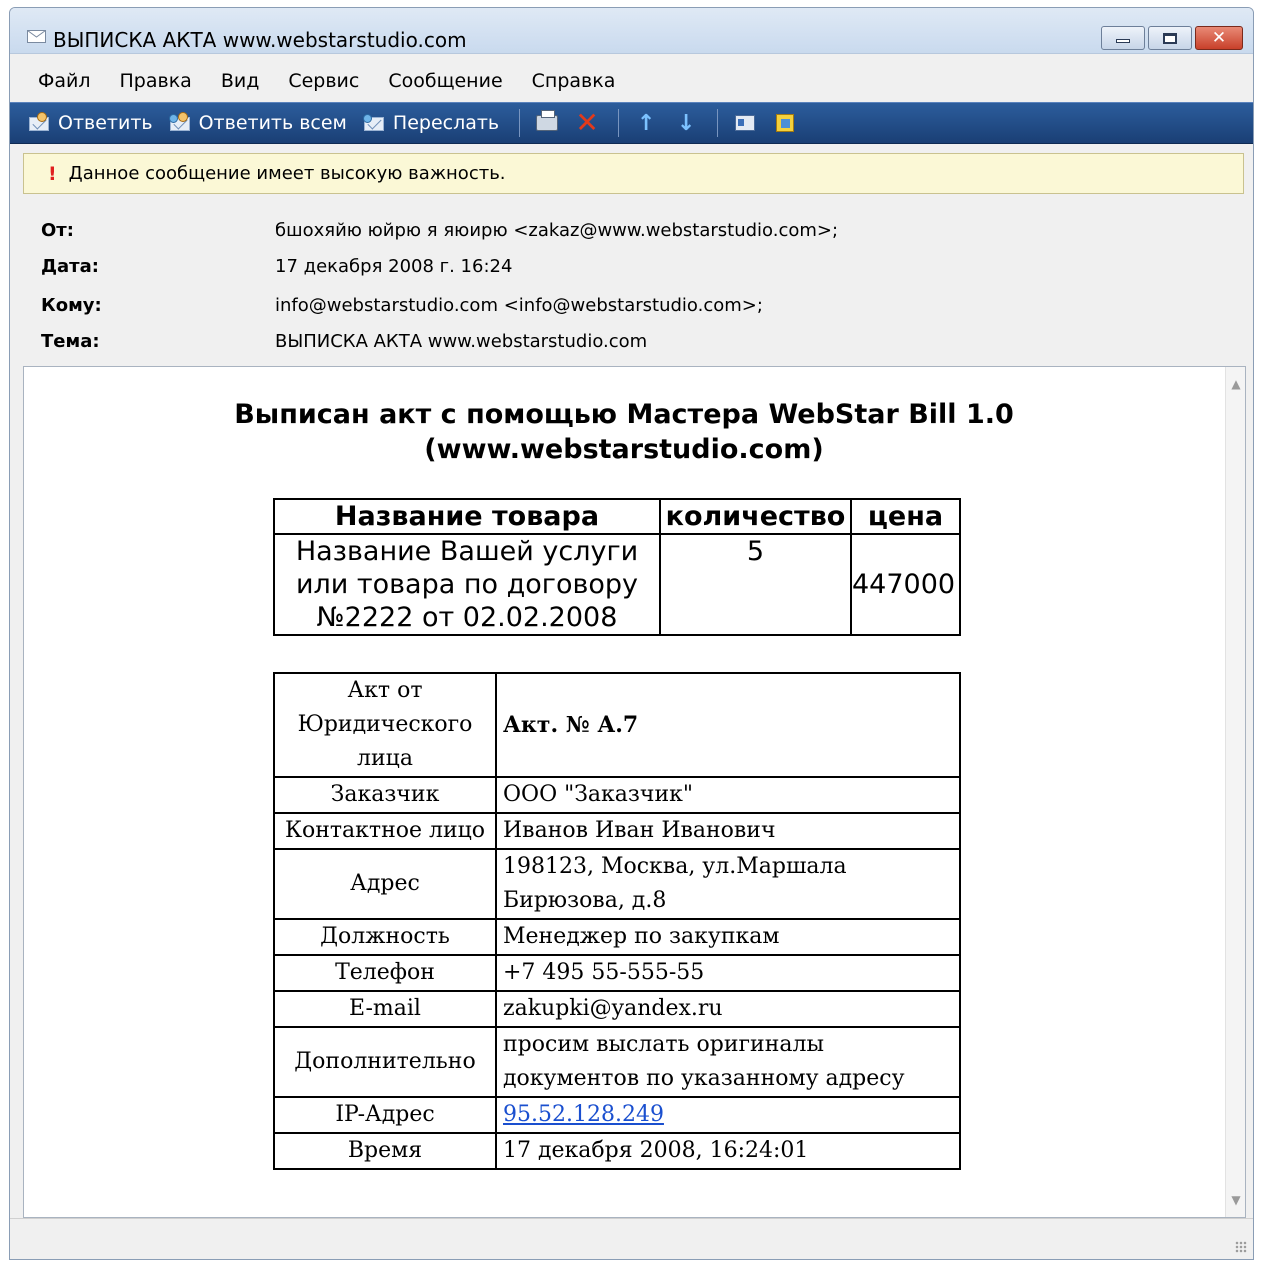 Image resolution: width=1261 pixels, height=1263 pixels. I want to click on menu-tools: Сервис, so click(323, 81).